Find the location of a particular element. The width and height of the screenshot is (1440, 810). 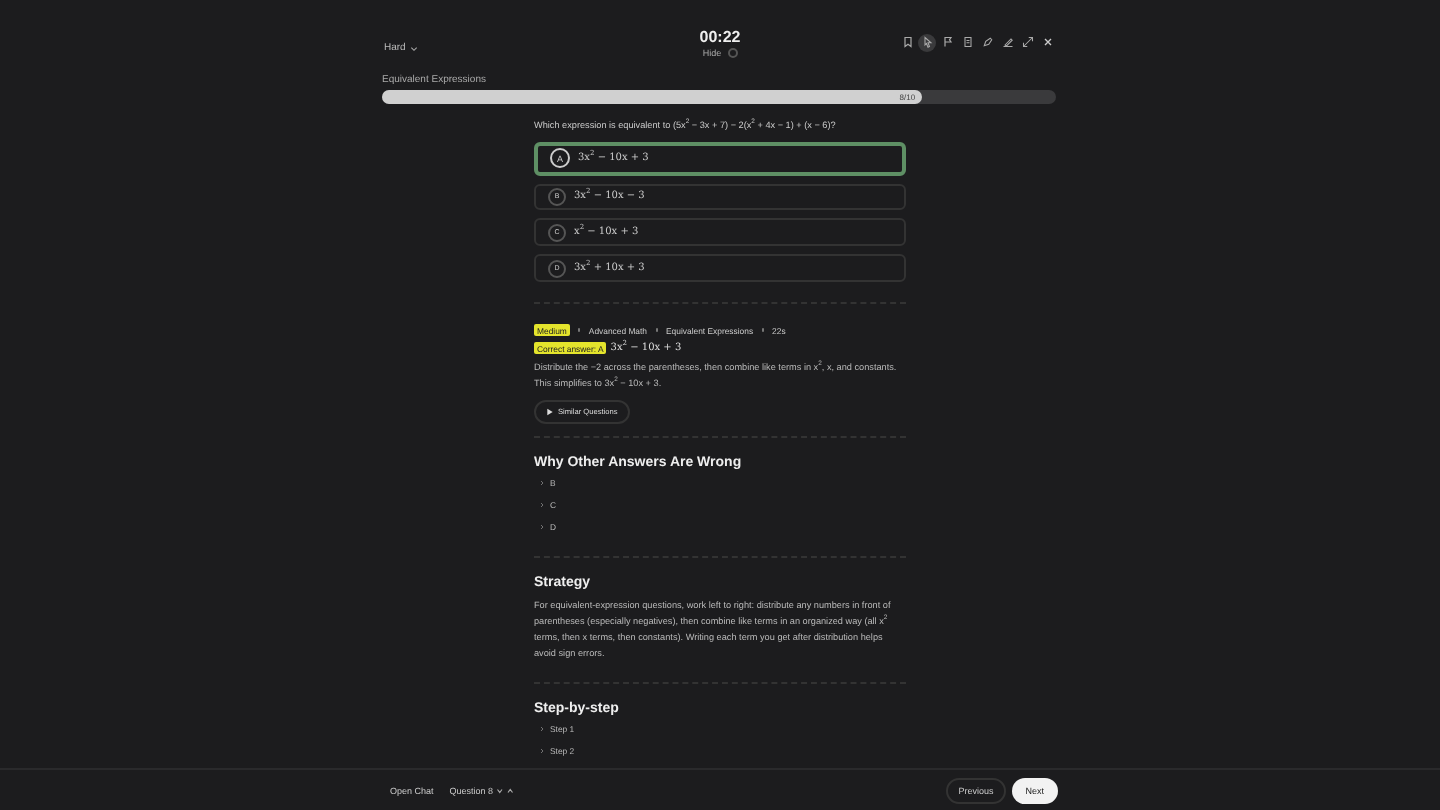

highlight-icon is located at coordinates (1007, 42).